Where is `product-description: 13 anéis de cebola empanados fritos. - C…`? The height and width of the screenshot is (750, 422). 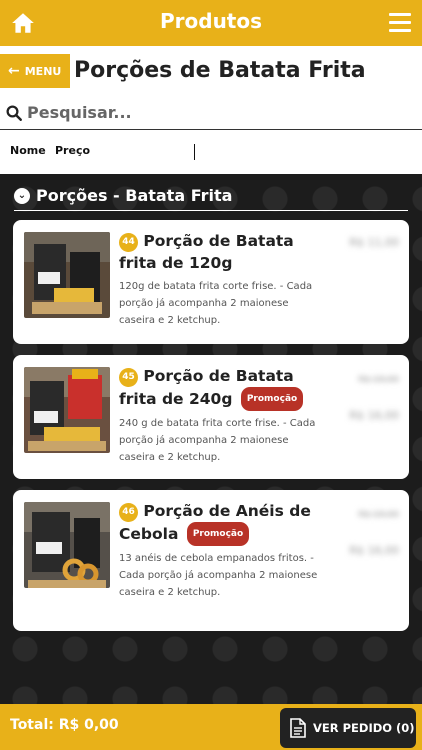
product-description: 13 anéis de cebola empanados fritos. - C… is located at coordinates (218, 575).